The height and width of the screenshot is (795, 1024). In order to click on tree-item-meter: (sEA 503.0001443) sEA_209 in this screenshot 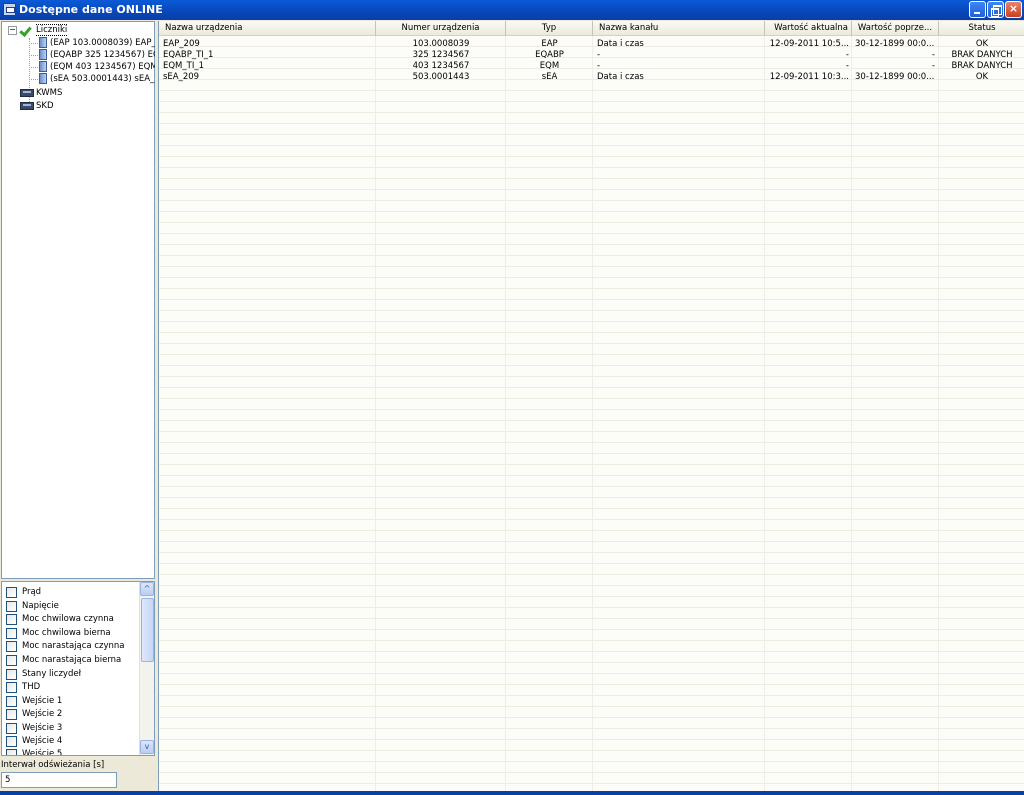, I will do `click(102, 79)`.